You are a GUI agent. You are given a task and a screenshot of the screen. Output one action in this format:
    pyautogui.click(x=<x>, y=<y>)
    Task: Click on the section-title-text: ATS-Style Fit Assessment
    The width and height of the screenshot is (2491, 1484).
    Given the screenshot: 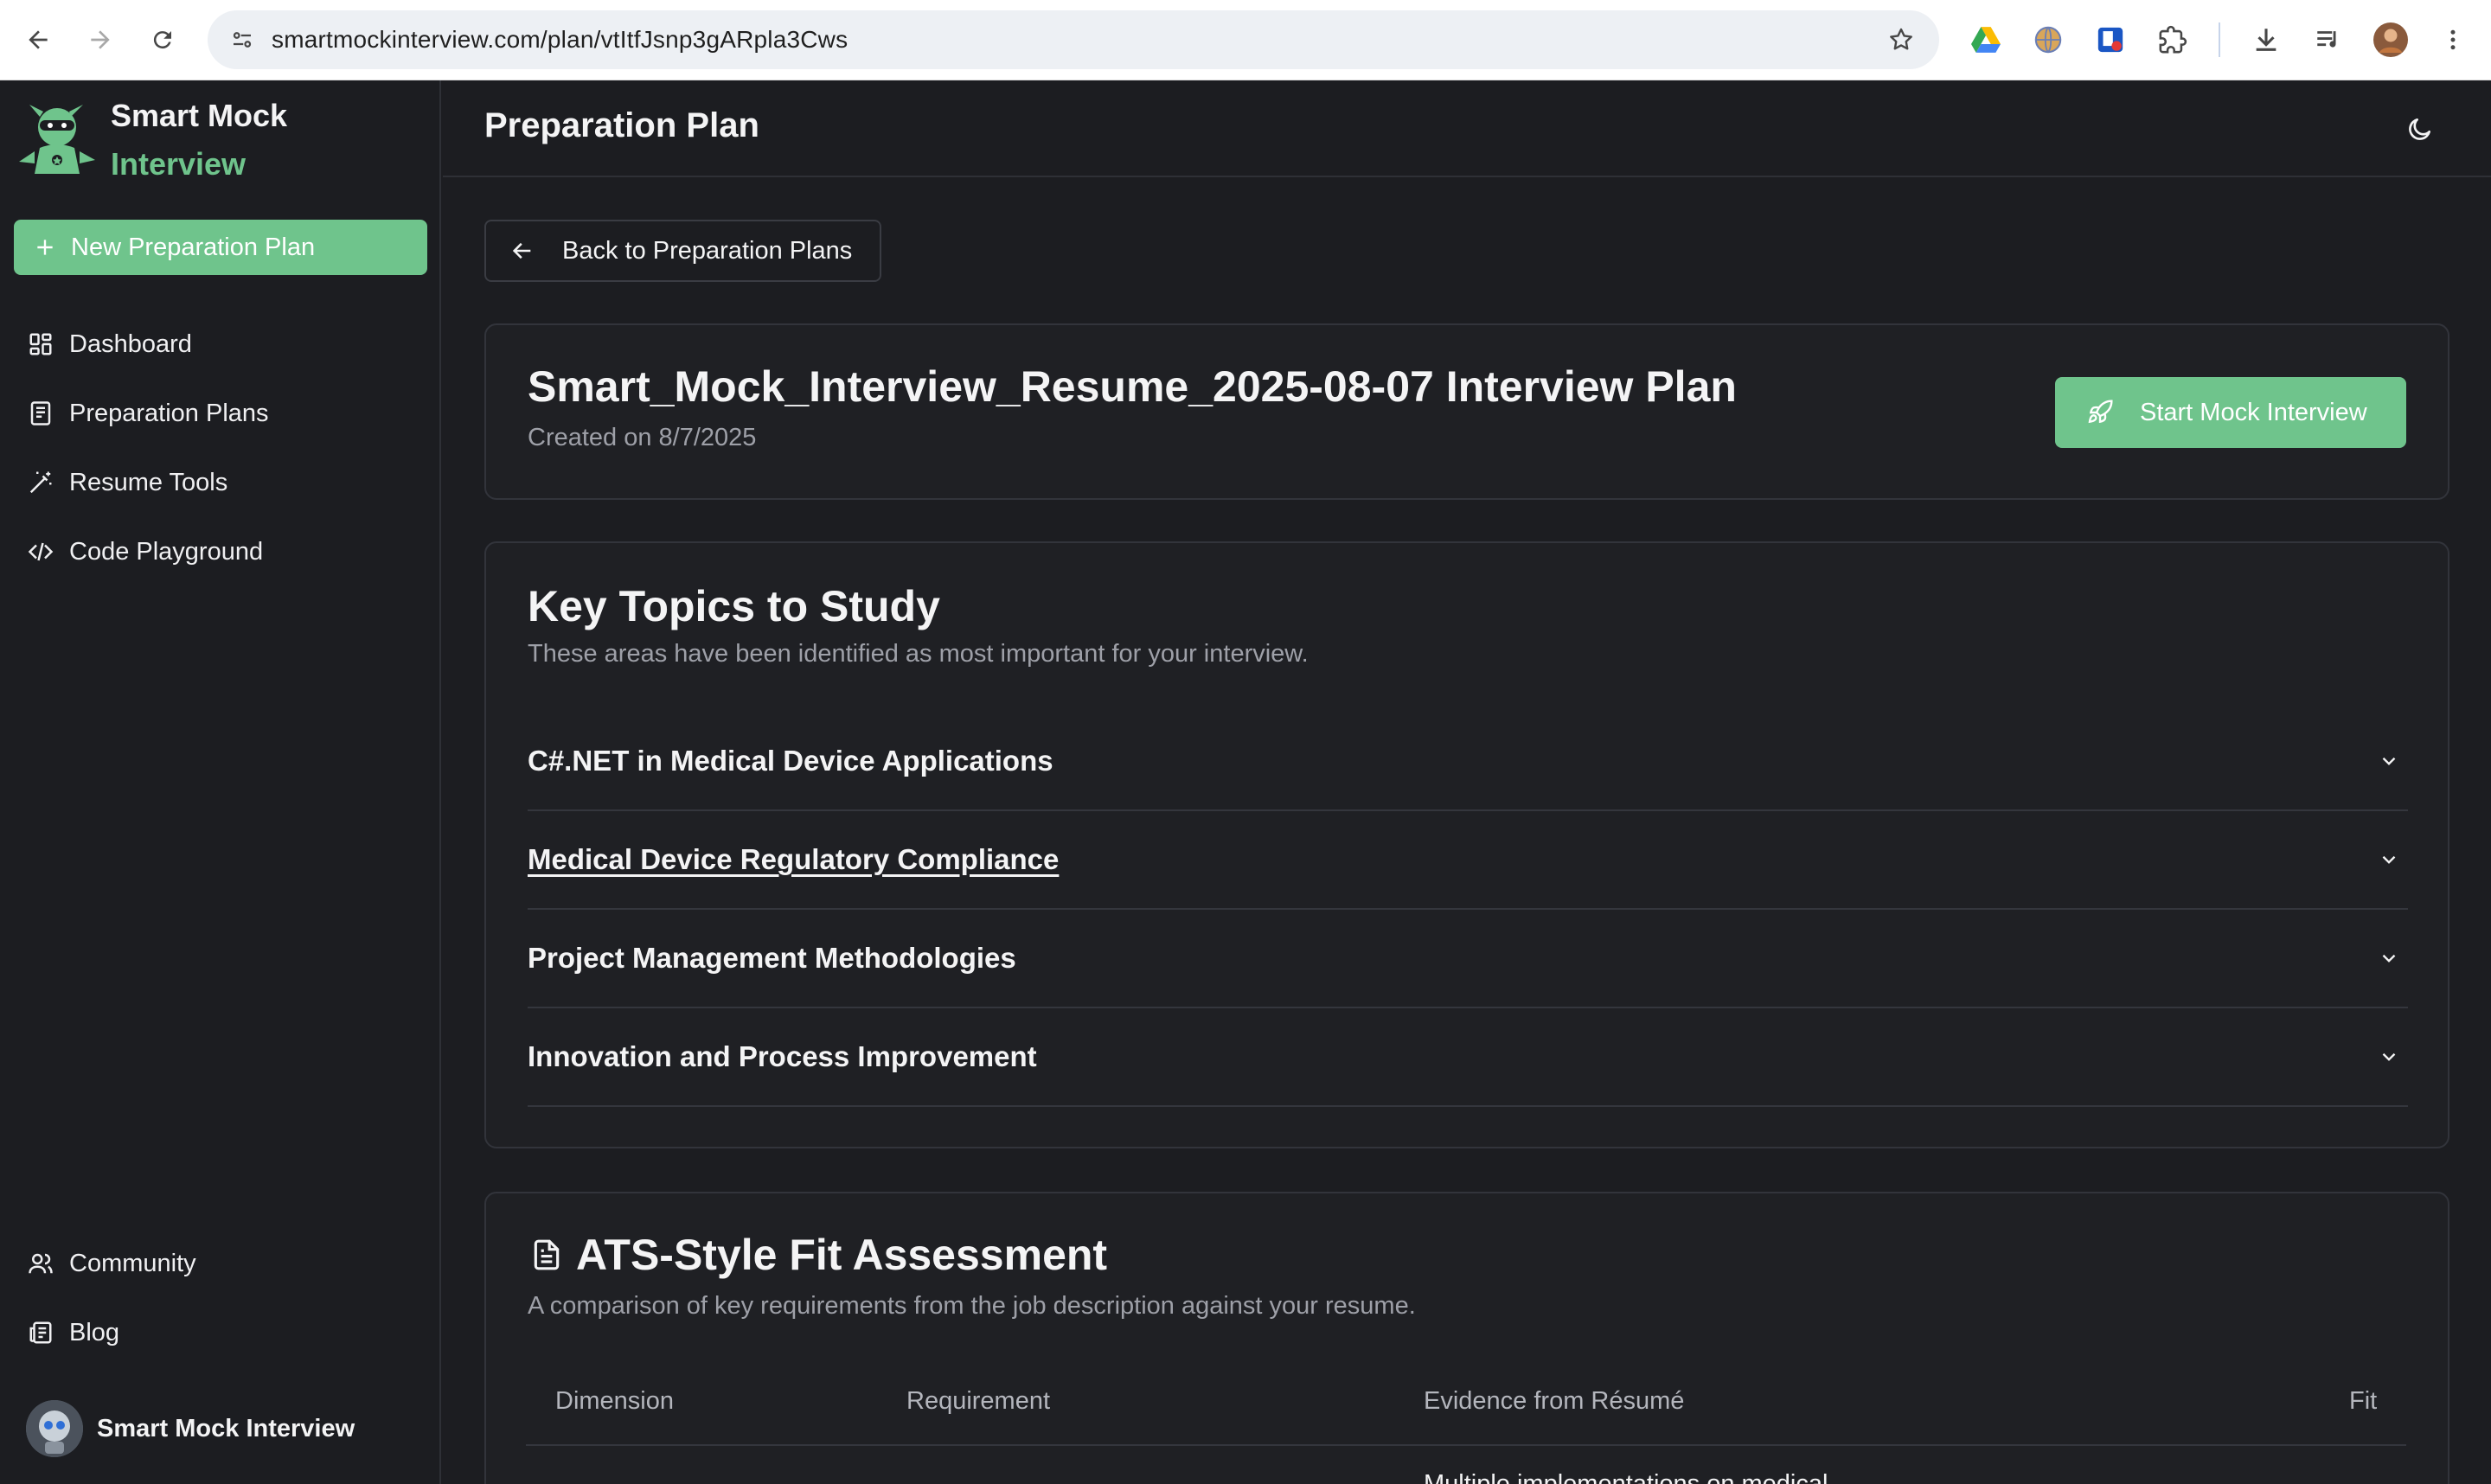 What is the action you would take?
    pyautogui.click(x=842, y=1255)
    